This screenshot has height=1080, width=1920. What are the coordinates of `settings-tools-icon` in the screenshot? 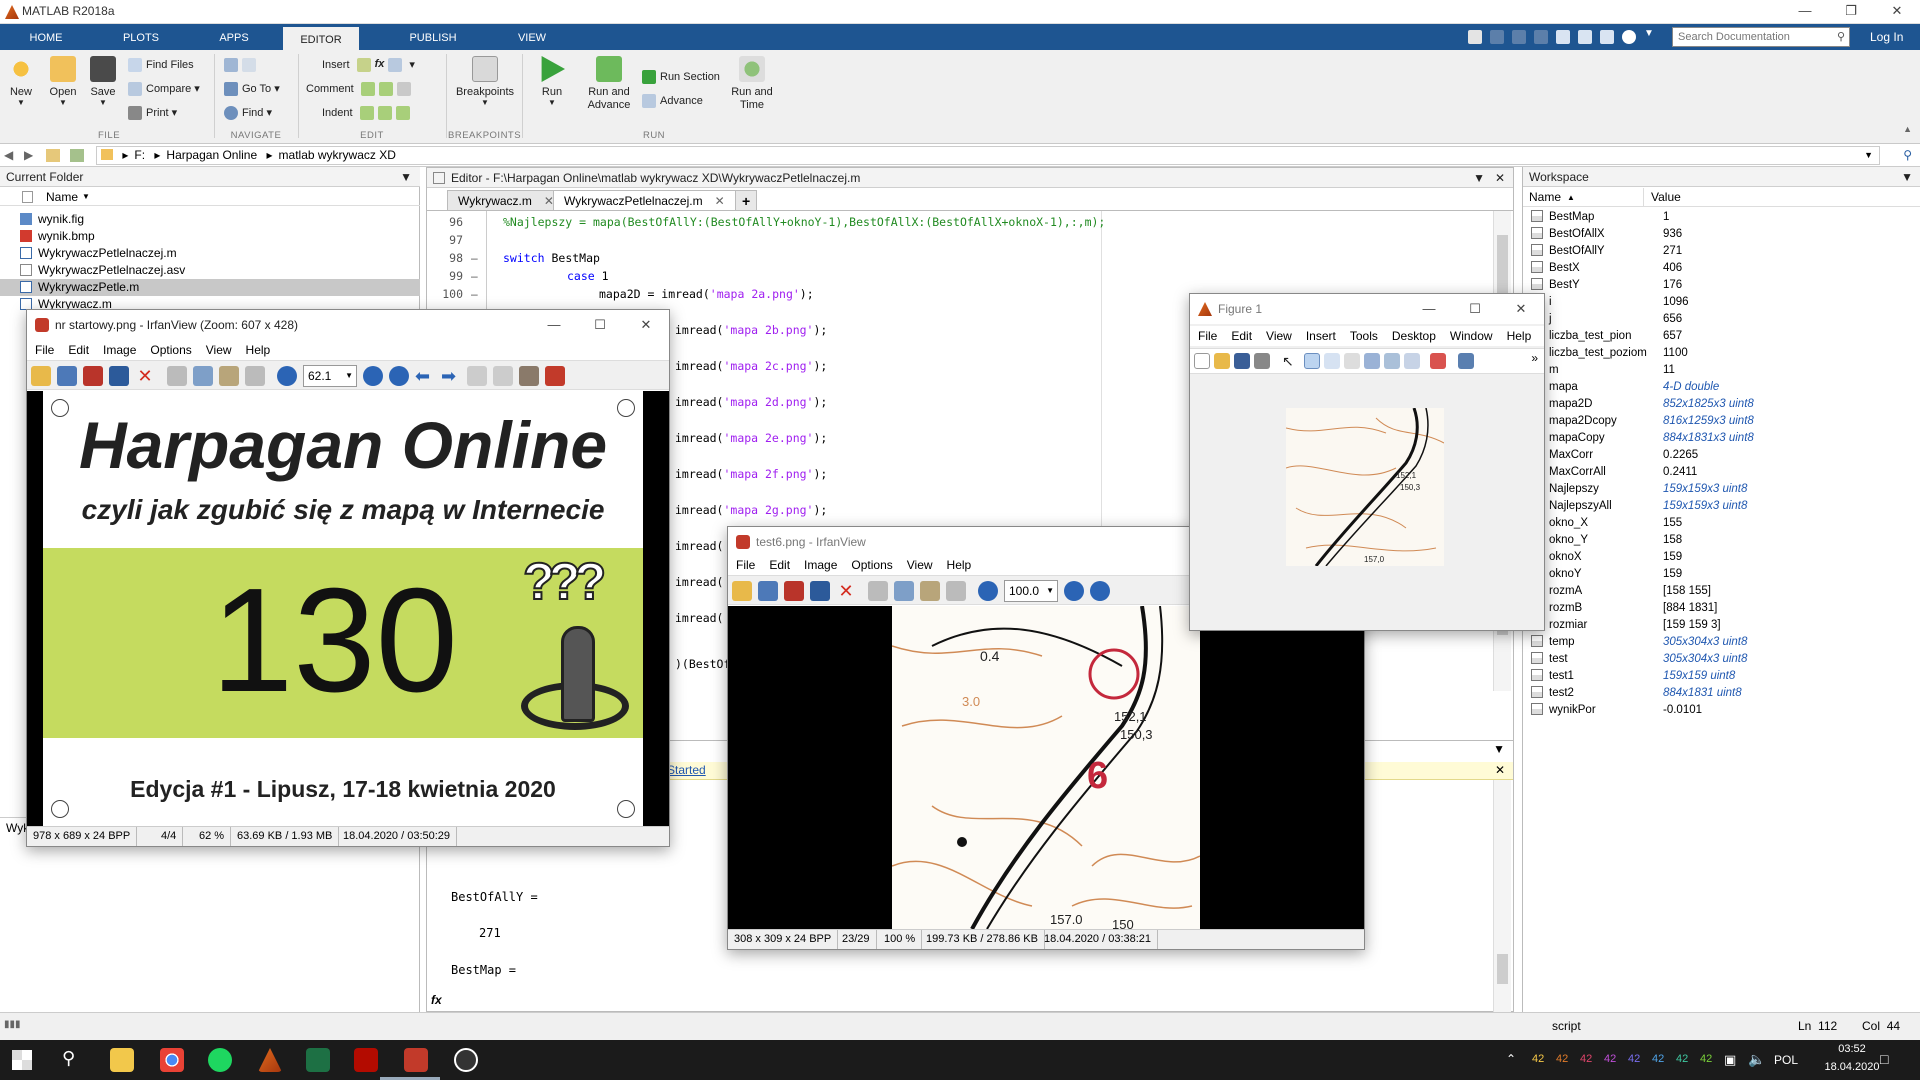 It's located at (529, 376).